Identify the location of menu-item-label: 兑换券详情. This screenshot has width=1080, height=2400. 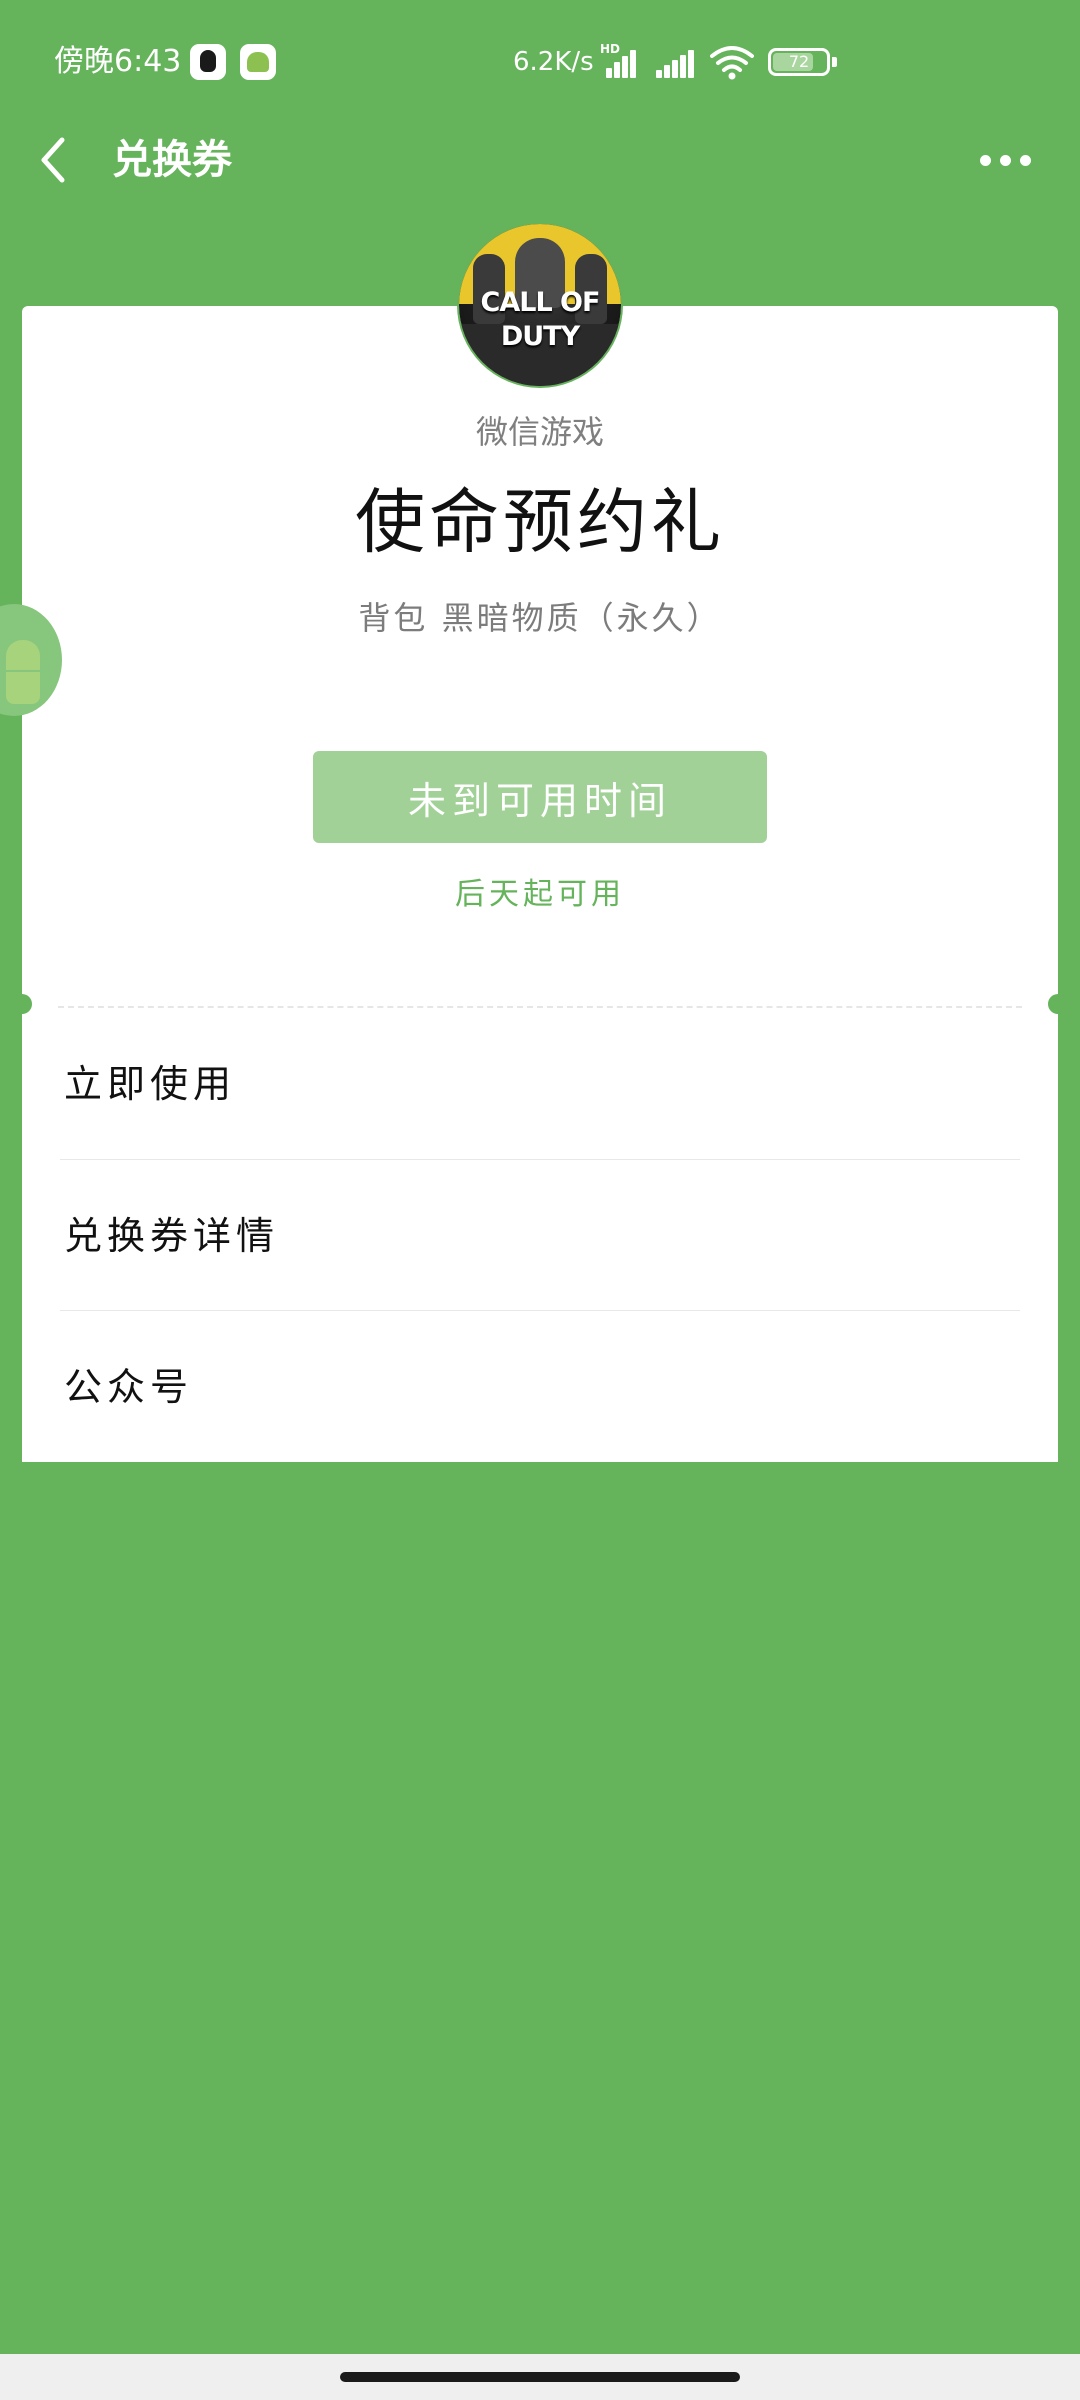
(172, 1236).